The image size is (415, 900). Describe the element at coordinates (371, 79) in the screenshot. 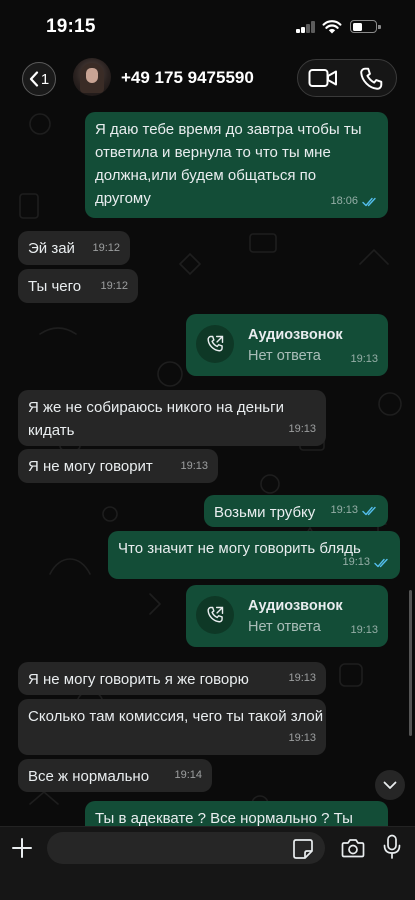

I see `phone-icon` at that location.